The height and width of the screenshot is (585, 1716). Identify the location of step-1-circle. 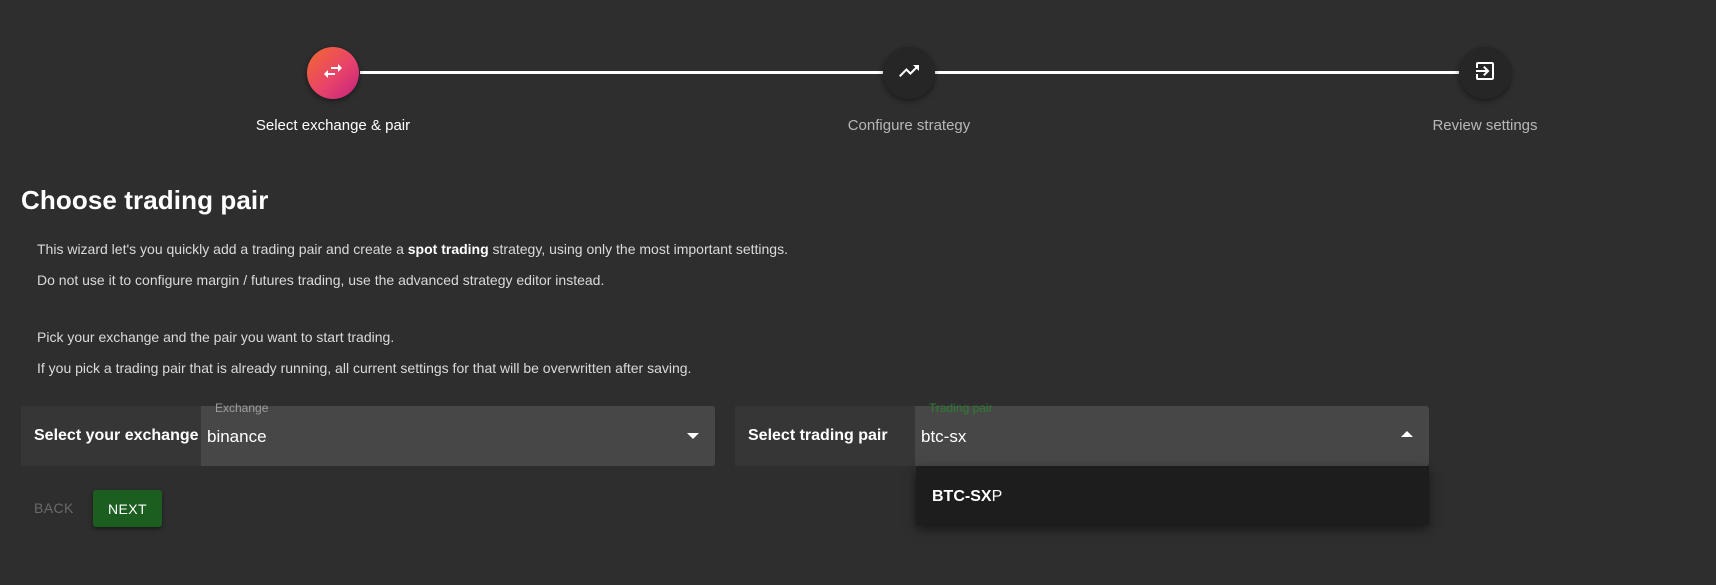
(333, 73).